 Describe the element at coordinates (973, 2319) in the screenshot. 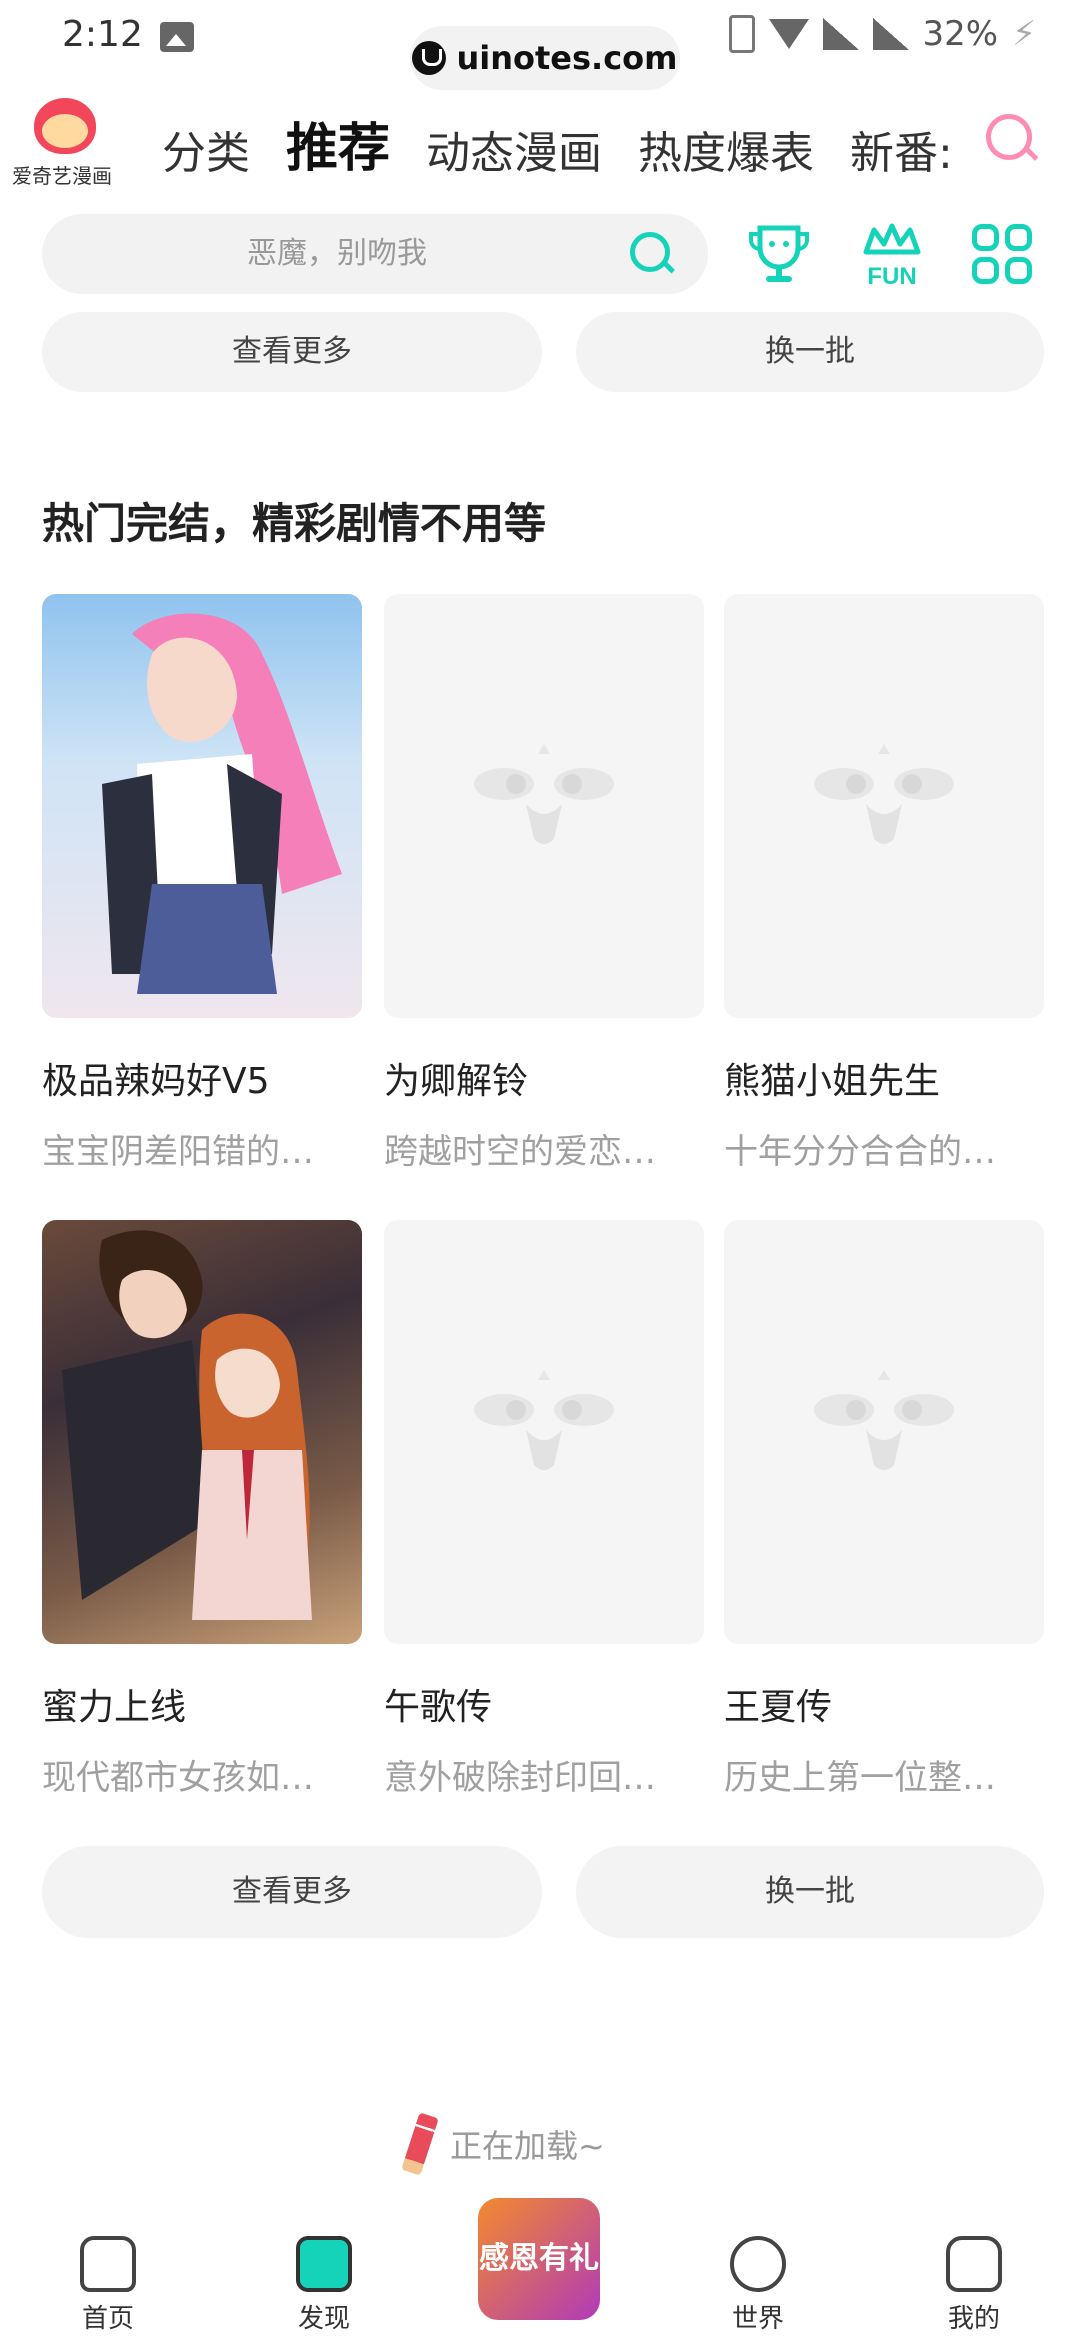

I see `nav-mine-label: 我的` at that location.